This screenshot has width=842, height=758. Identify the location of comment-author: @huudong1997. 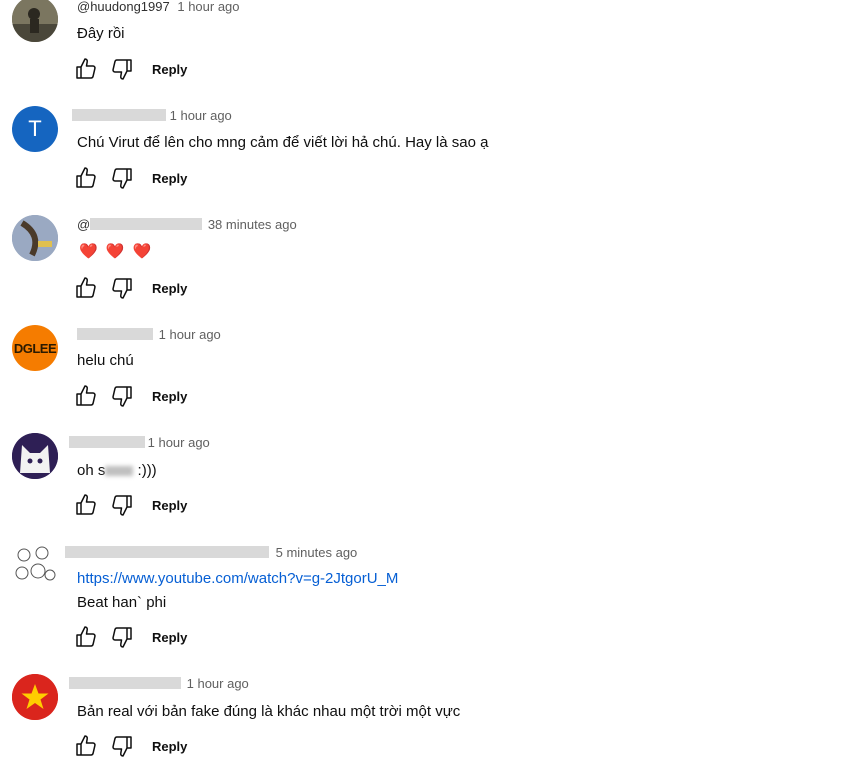
(123, 7).